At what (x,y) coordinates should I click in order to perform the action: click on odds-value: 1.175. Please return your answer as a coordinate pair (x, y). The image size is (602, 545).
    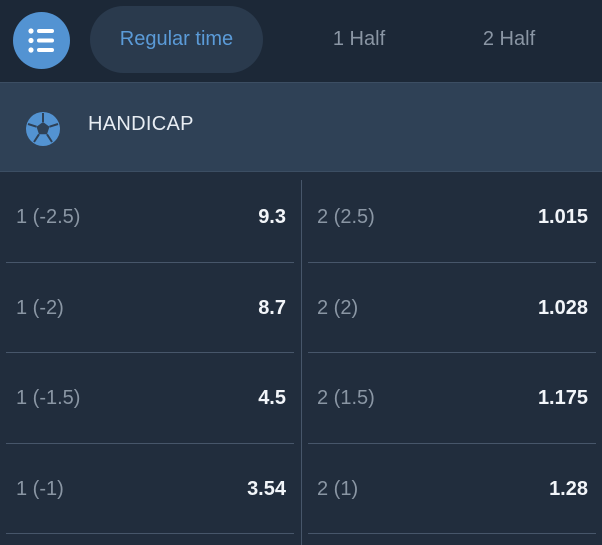
    Looking at the image, I should click on (562, 398).